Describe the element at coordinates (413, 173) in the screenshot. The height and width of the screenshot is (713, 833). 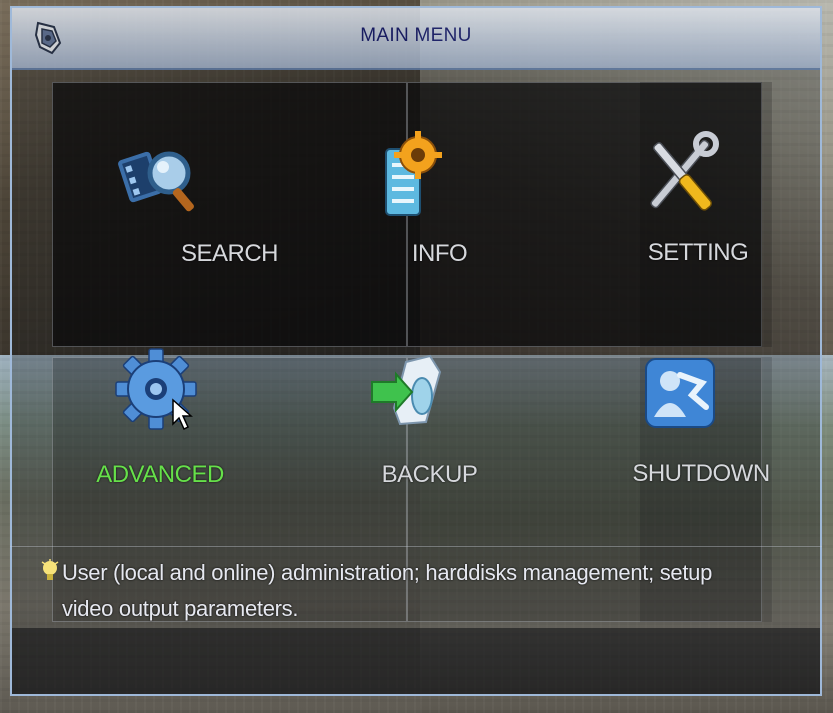
I see `info-icon` at that location.